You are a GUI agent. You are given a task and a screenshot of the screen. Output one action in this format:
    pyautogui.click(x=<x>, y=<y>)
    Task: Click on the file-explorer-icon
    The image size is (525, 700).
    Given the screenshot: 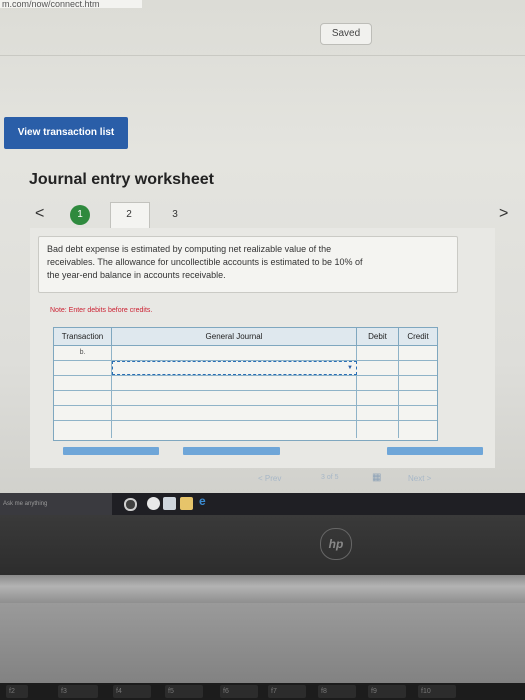 What is the action you would take?
    pyautogui.click(x=186, y=503)
    